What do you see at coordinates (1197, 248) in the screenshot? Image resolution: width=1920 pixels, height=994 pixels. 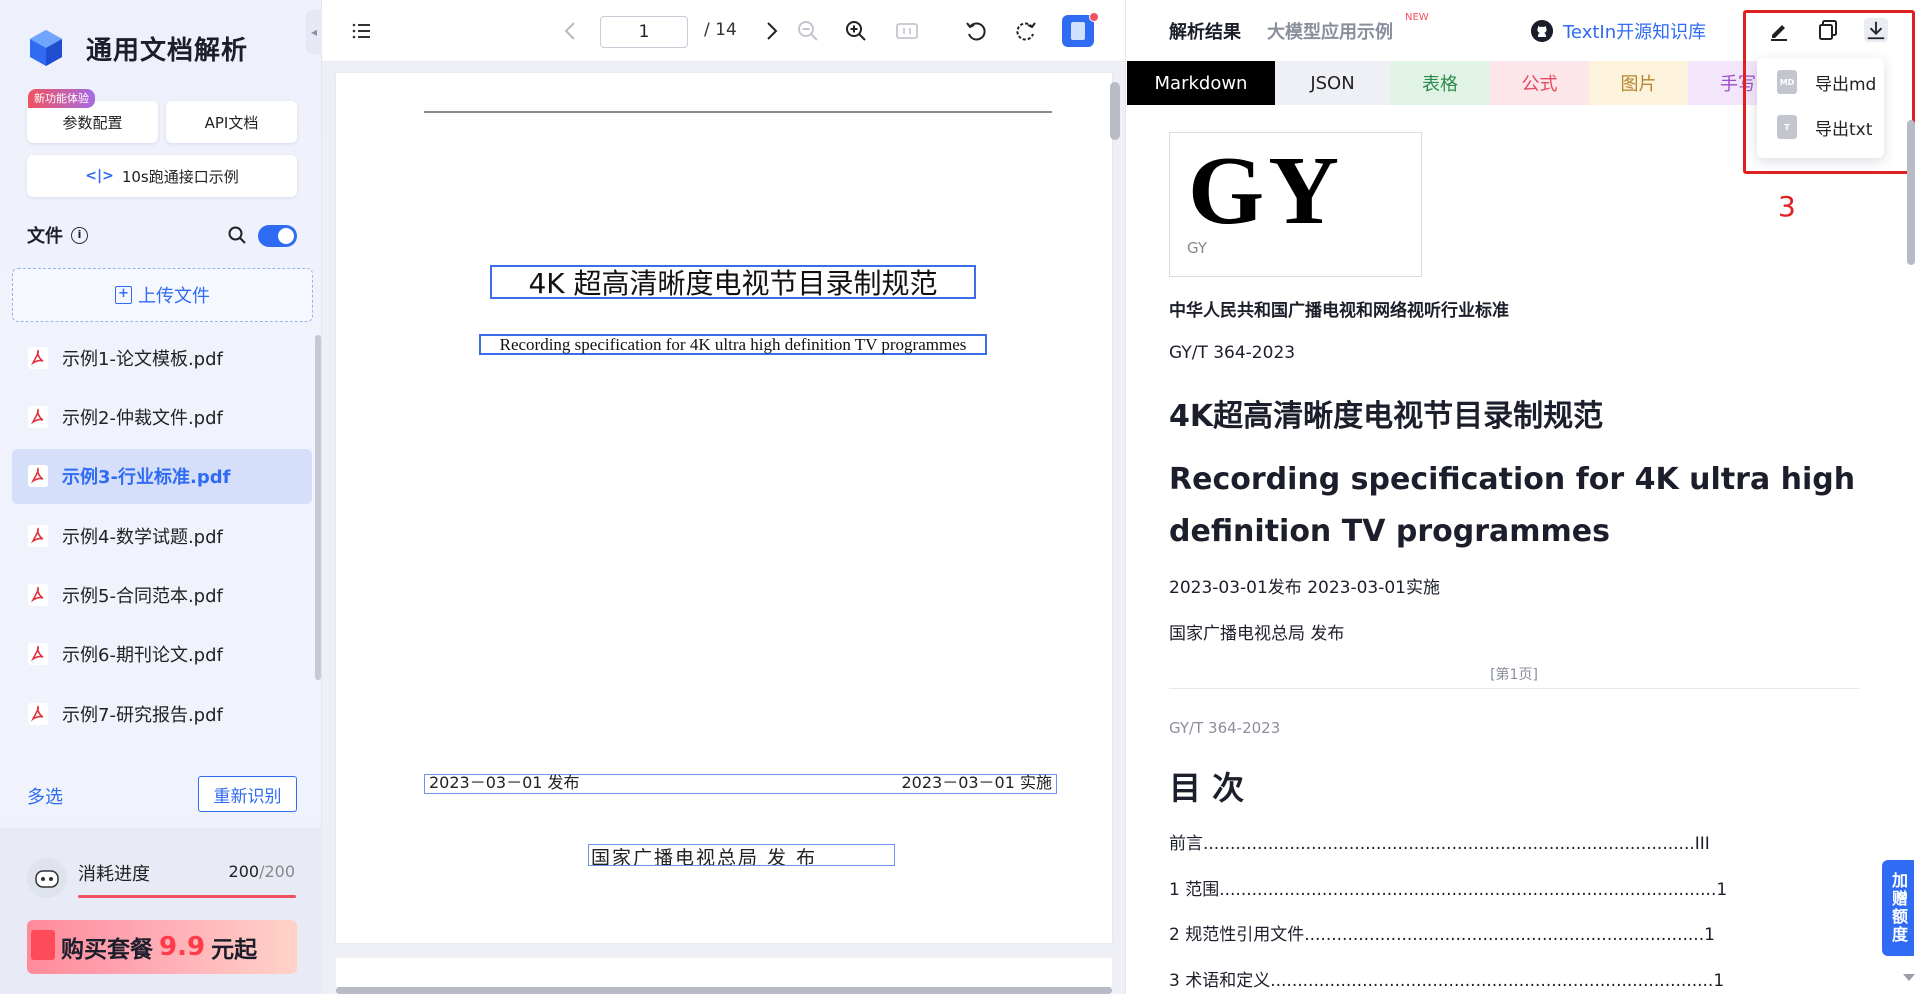 I see `gy-logo-caption: GY` at bounding box center [1197, 248].